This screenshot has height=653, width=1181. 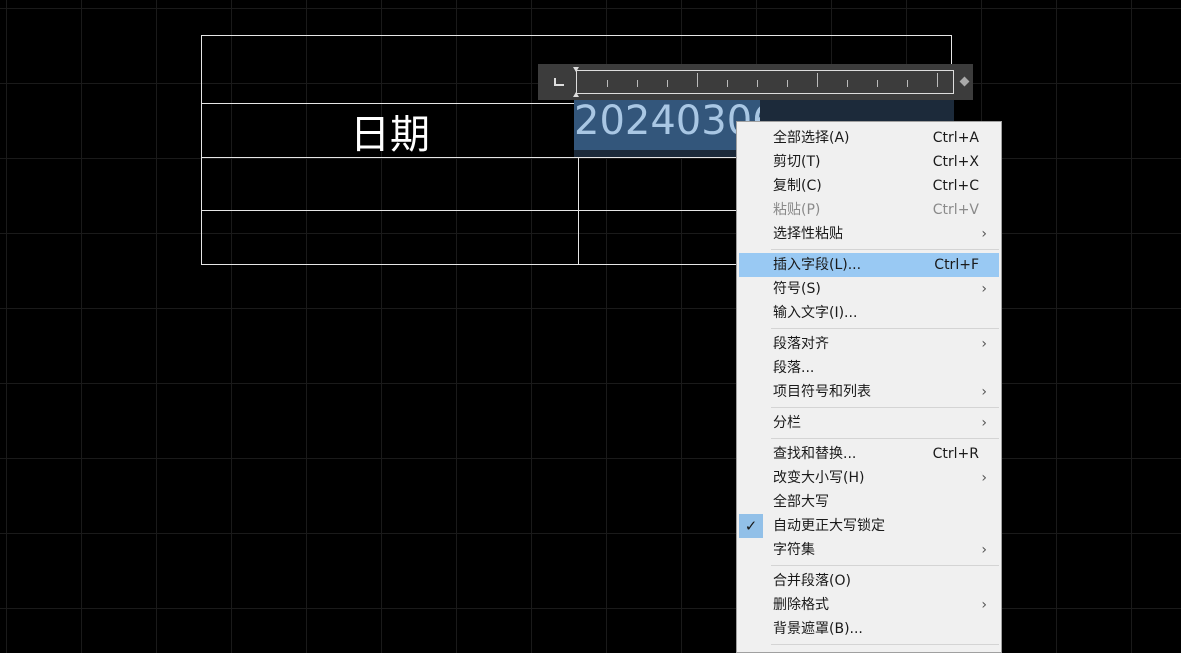 I want to click on menu-item: 符号(S) ›, so click(x=869, y=289).